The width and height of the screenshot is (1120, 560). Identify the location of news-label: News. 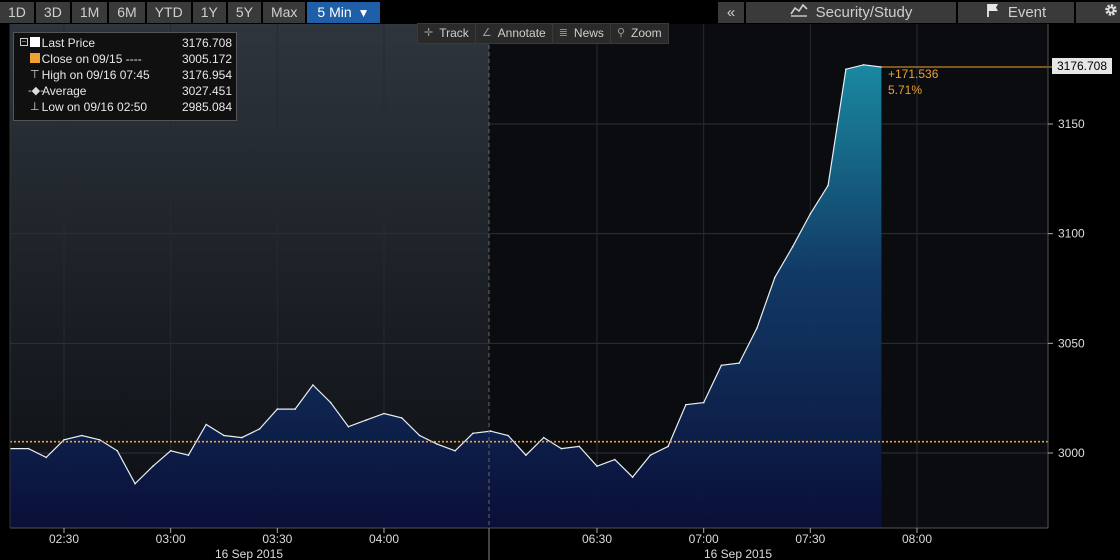
(588, 33).